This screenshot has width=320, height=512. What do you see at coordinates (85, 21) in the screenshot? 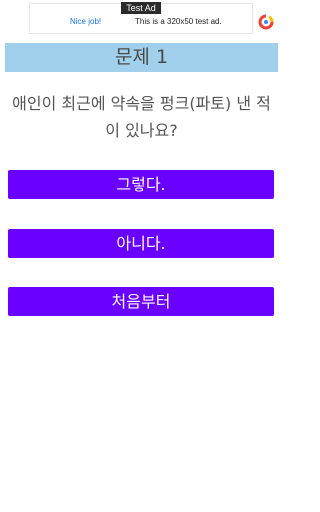
I see `ad-nice-job: Nice job!` at bounding box center [85, 21].